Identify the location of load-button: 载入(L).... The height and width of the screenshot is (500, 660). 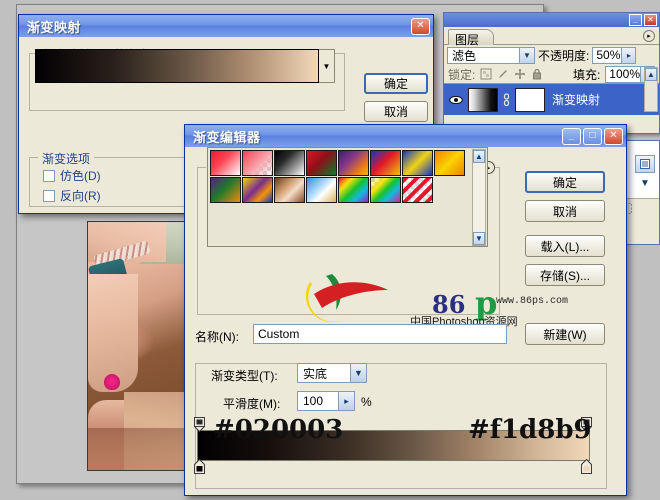
(565, 246).